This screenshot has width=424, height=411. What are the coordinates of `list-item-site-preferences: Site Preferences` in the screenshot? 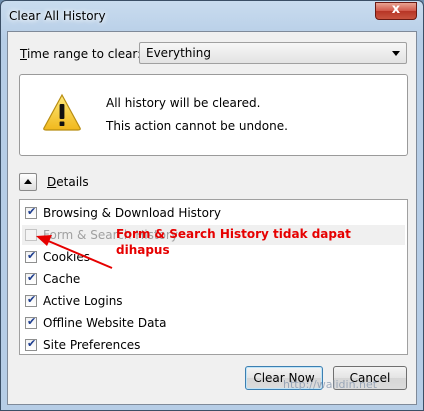 It's located at (213, 345).